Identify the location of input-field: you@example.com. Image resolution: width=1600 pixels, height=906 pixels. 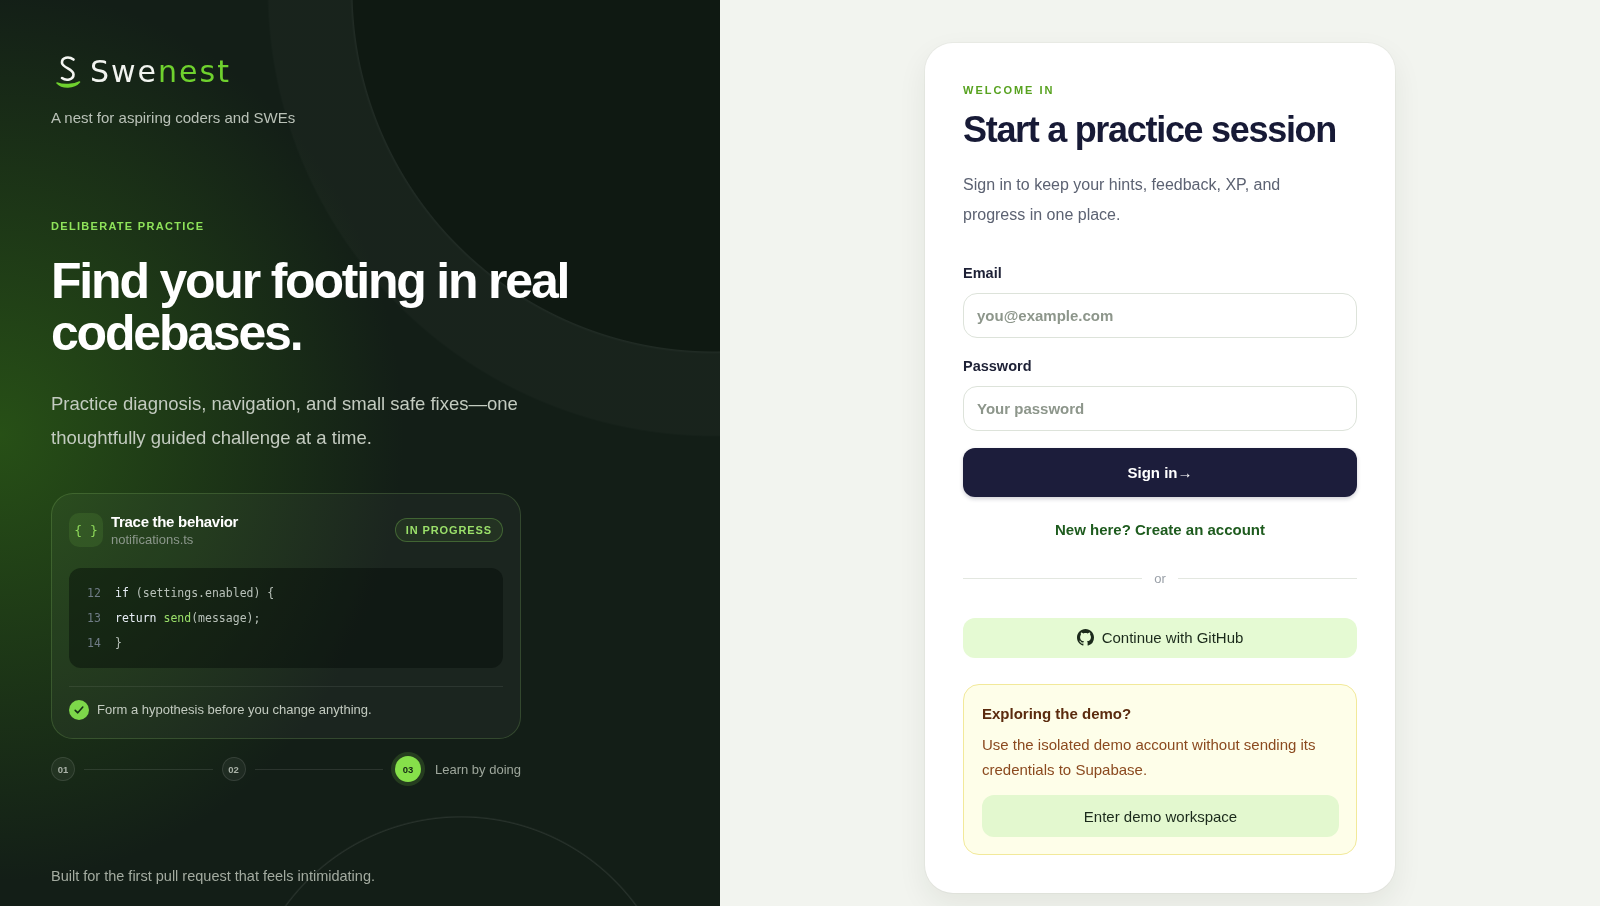
(1160, 316).